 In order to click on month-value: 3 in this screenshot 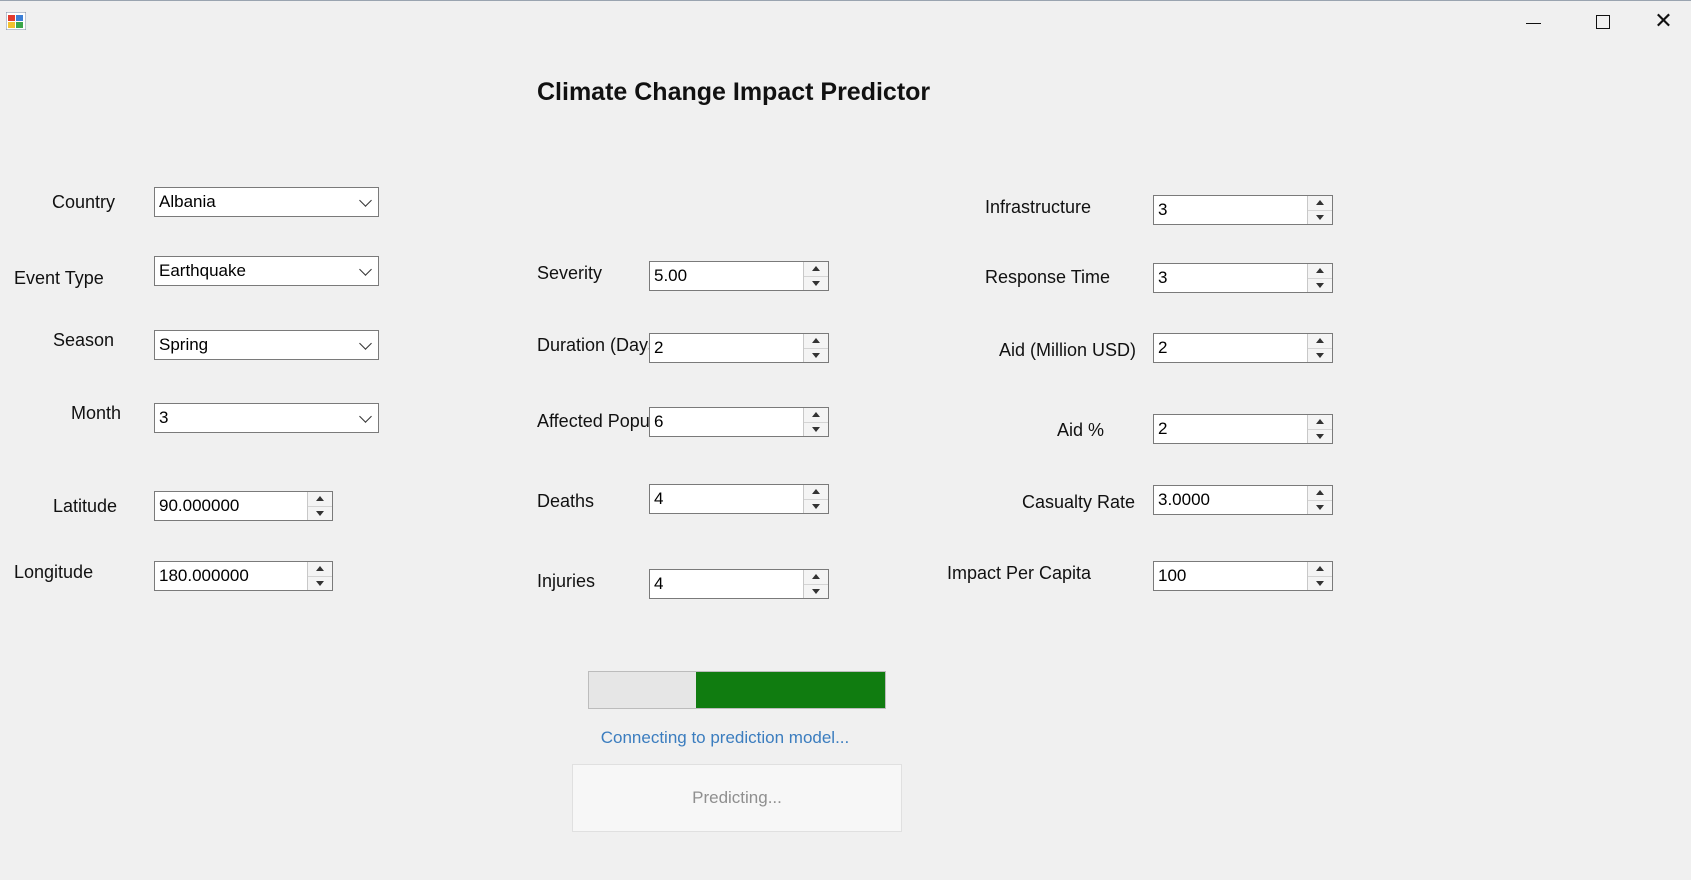, I will do `click(164, 417)`.